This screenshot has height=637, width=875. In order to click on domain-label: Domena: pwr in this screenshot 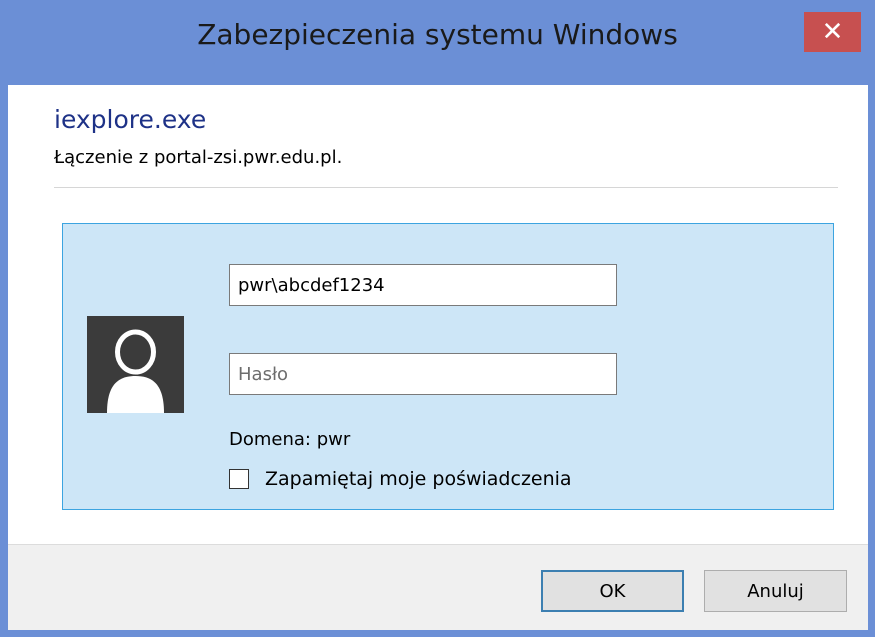, I will do `click(290, 439)`.